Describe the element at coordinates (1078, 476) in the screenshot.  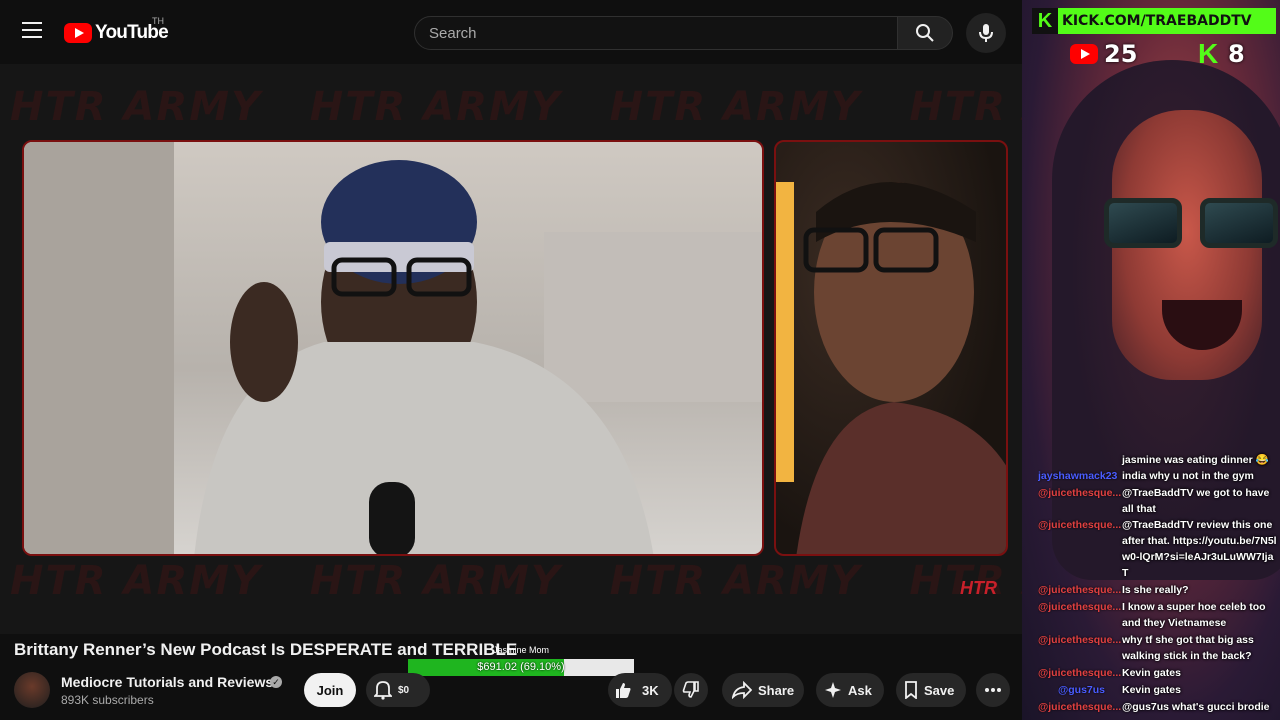
I see `chat-username: jayshawmack23` at that location.